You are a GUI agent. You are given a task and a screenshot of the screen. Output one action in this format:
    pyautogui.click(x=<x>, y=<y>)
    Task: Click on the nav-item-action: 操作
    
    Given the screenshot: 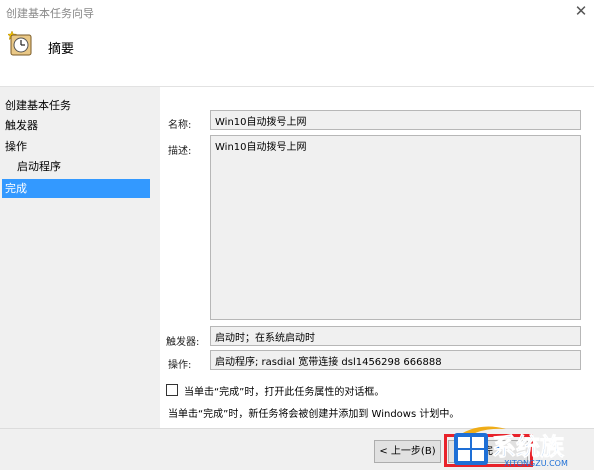 What is the action you would take?
    pyautogui.click(x=76, y=146)
    